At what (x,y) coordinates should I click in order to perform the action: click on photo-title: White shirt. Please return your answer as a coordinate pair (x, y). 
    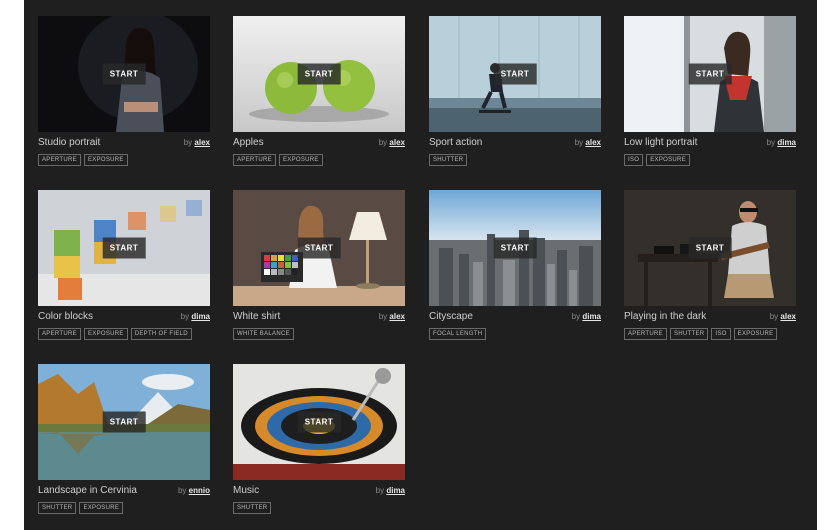
    Looking at the image, I should click on (257, 316).